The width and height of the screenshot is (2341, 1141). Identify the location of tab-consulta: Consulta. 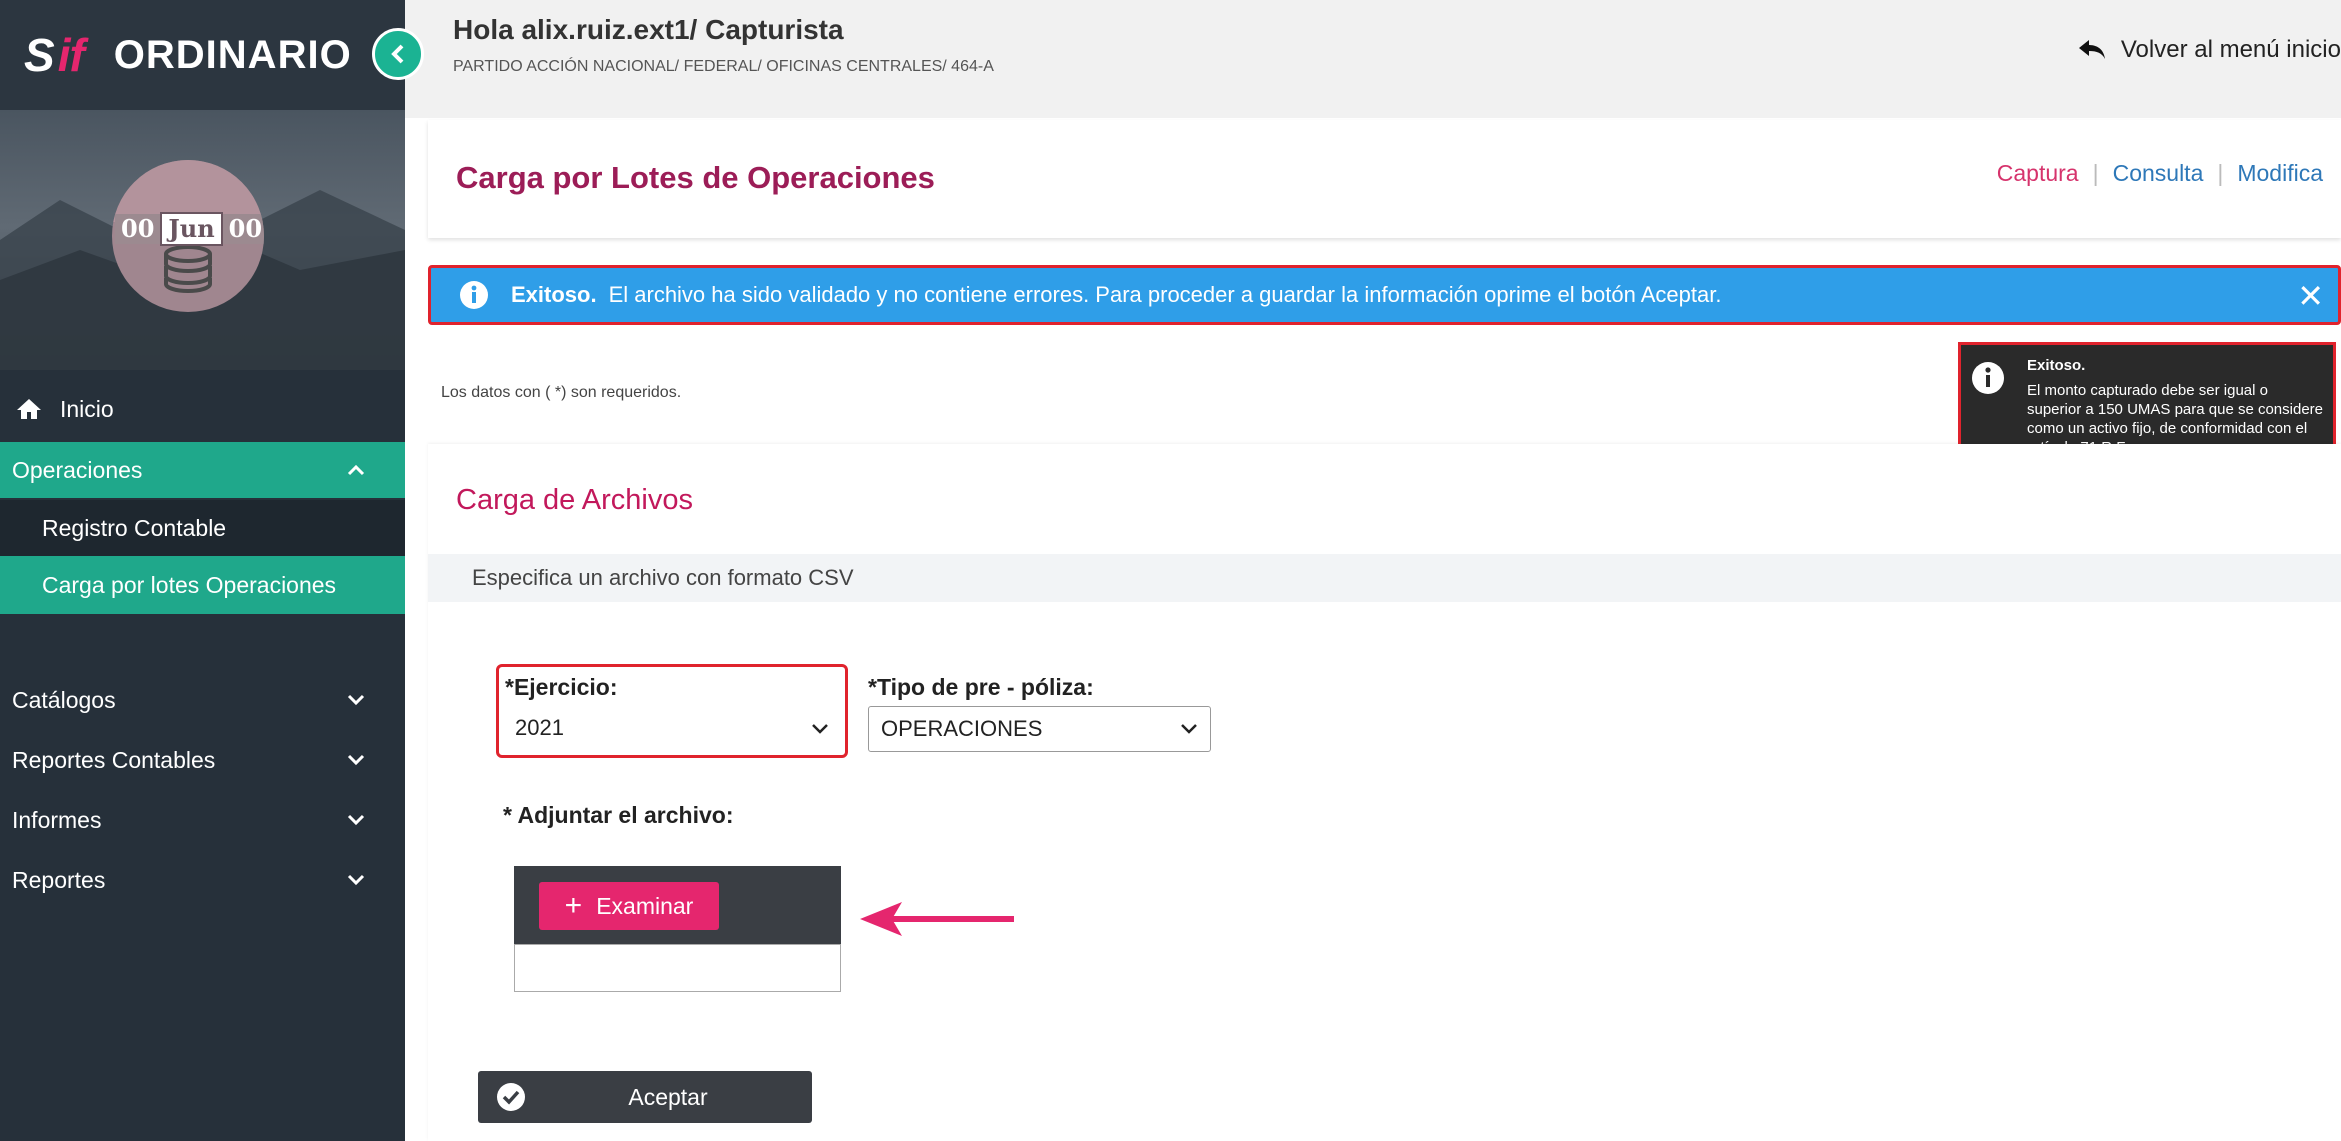
(2158, 173).